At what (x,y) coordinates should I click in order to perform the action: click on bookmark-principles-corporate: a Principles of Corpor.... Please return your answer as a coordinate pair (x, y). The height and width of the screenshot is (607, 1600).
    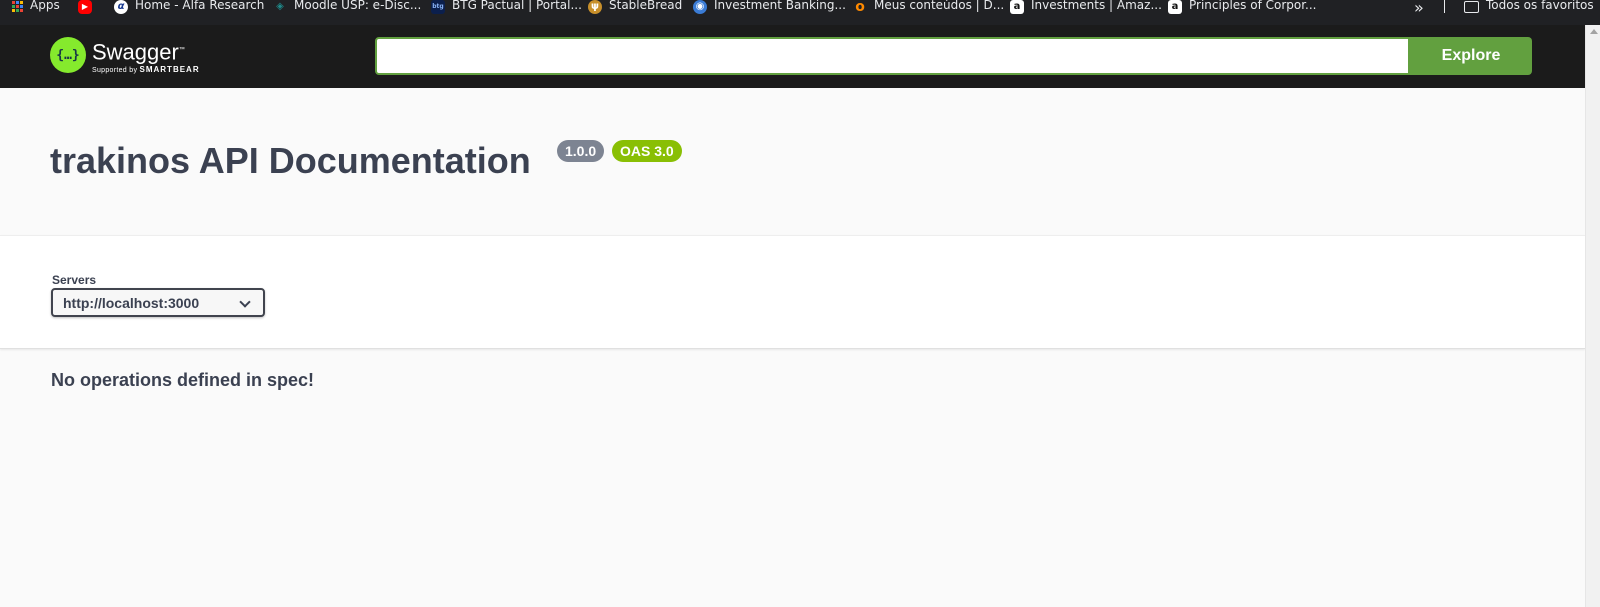
    Looking at the image, I should click on (1242, 7).